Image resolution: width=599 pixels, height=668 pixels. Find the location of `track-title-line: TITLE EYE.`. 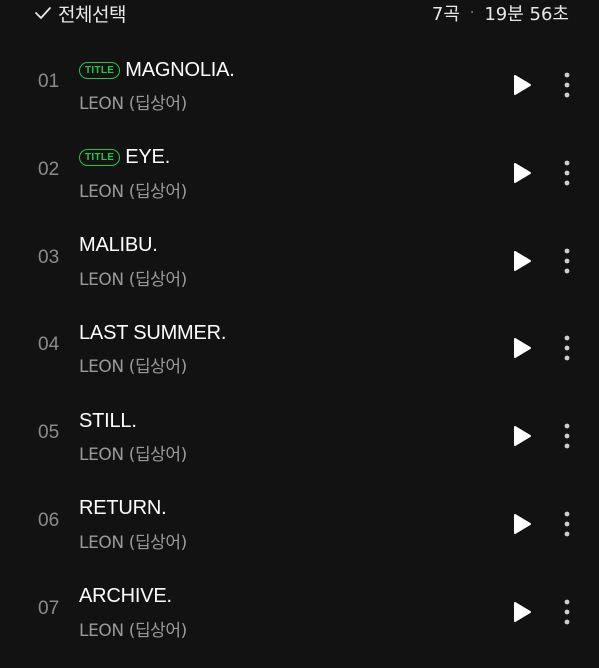

track-title-line: TITLE EYE. is located at coordinates (124, 158).